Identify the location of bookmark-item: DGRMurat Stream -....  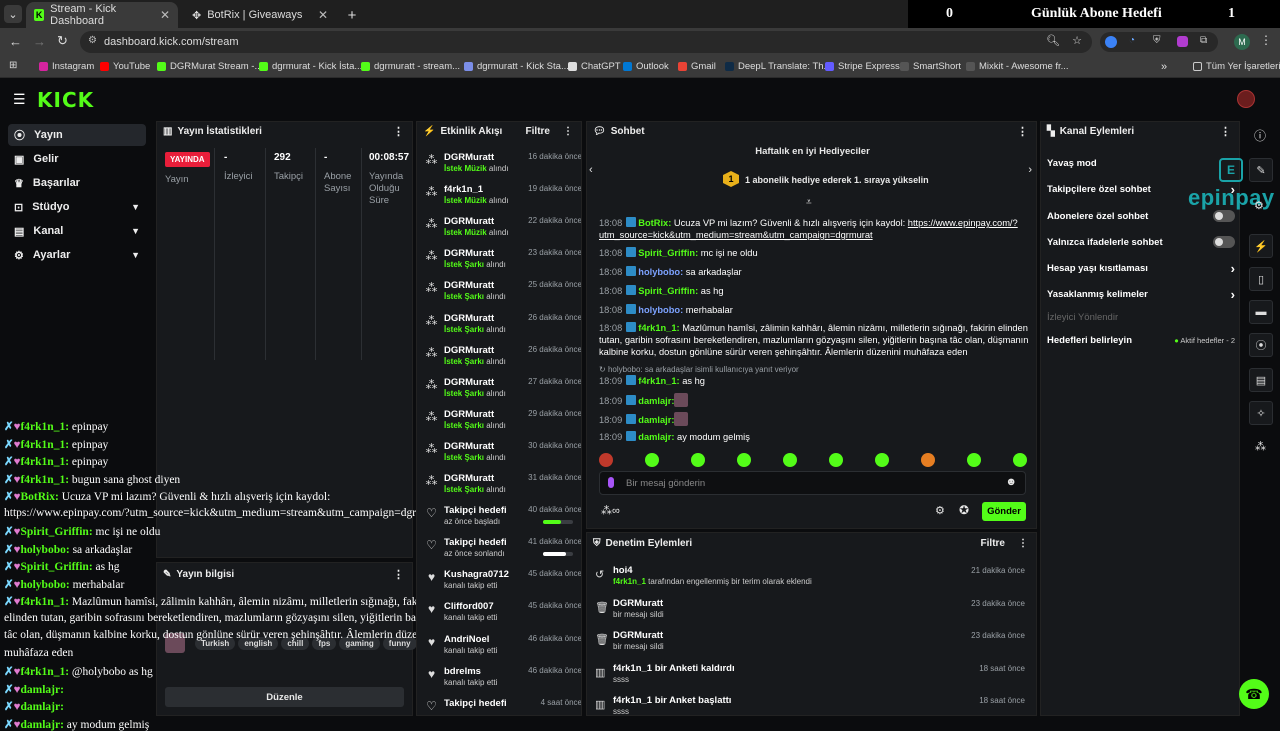
(209, 66).